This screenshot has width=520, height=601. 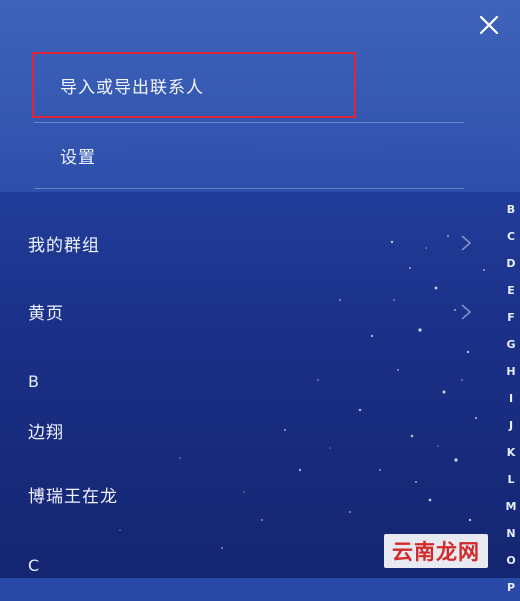 I want to click on settings-label: 设置, so click(x=78, y=157).